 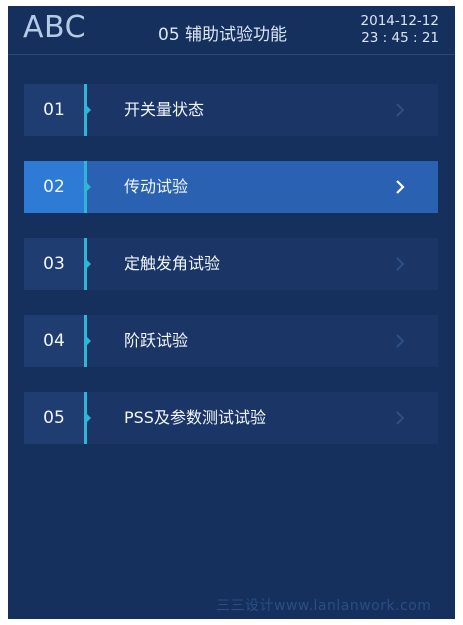 I want to click on menu-item-label-box: 定触发角试验, so click(x=262, y=264).